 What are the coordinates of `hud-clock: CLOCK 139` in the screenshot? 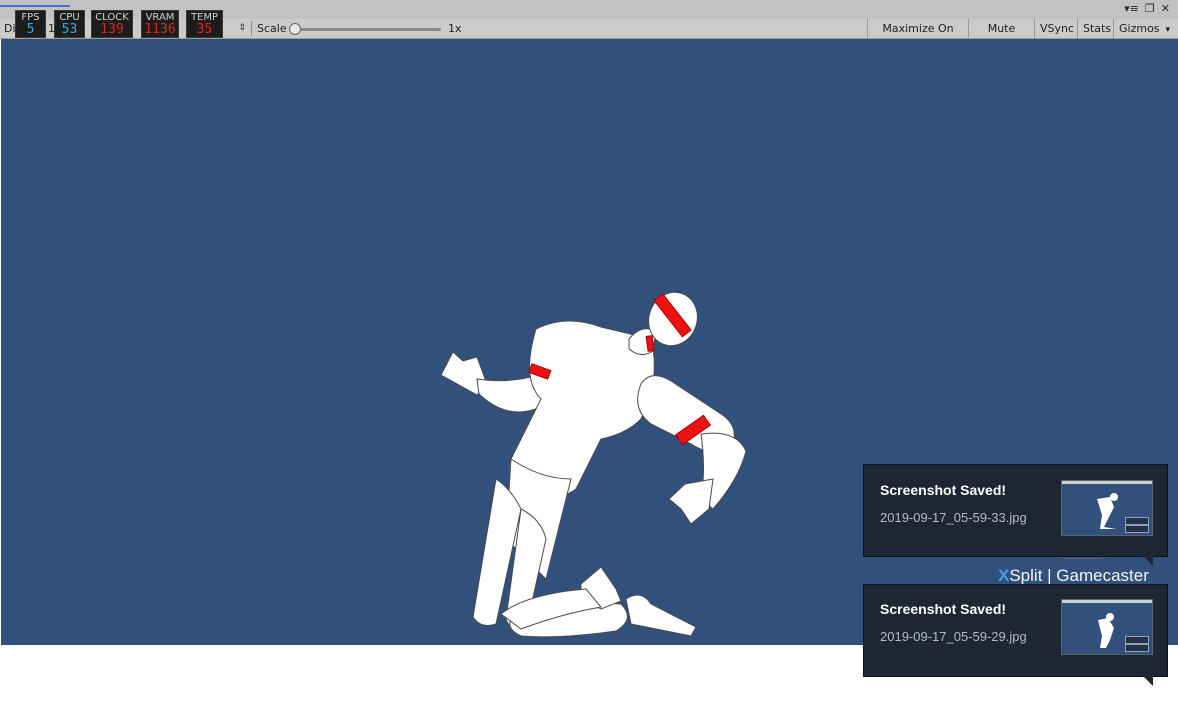 It's located at (112, 24).